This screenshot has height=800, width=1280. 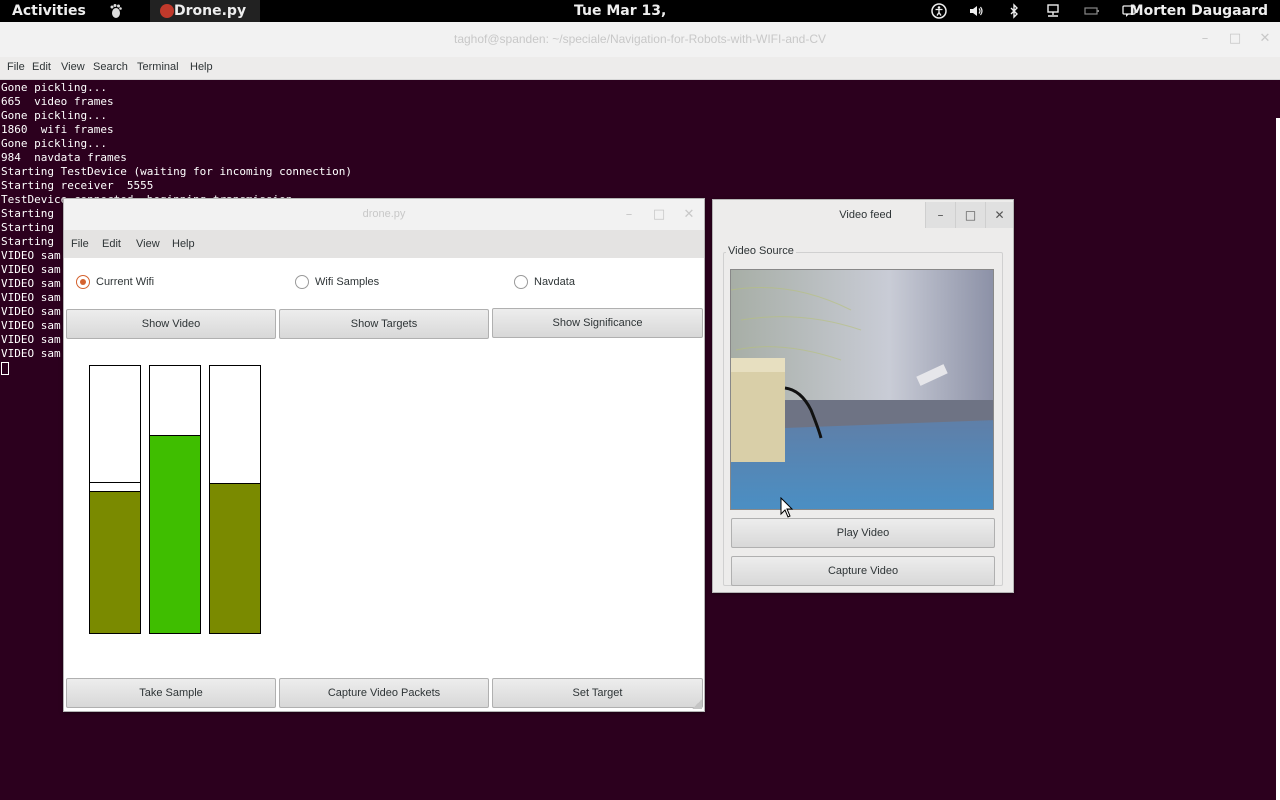 What do you see at coordinates (1199, 11) in the screenshot?
I see `user-menu: Morten Daugaard` at bounding box center [1199, 11].